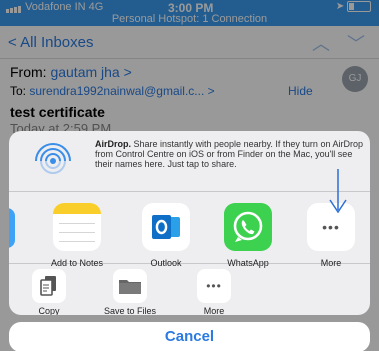  I want to click on copy-icon, so click(49, 286).